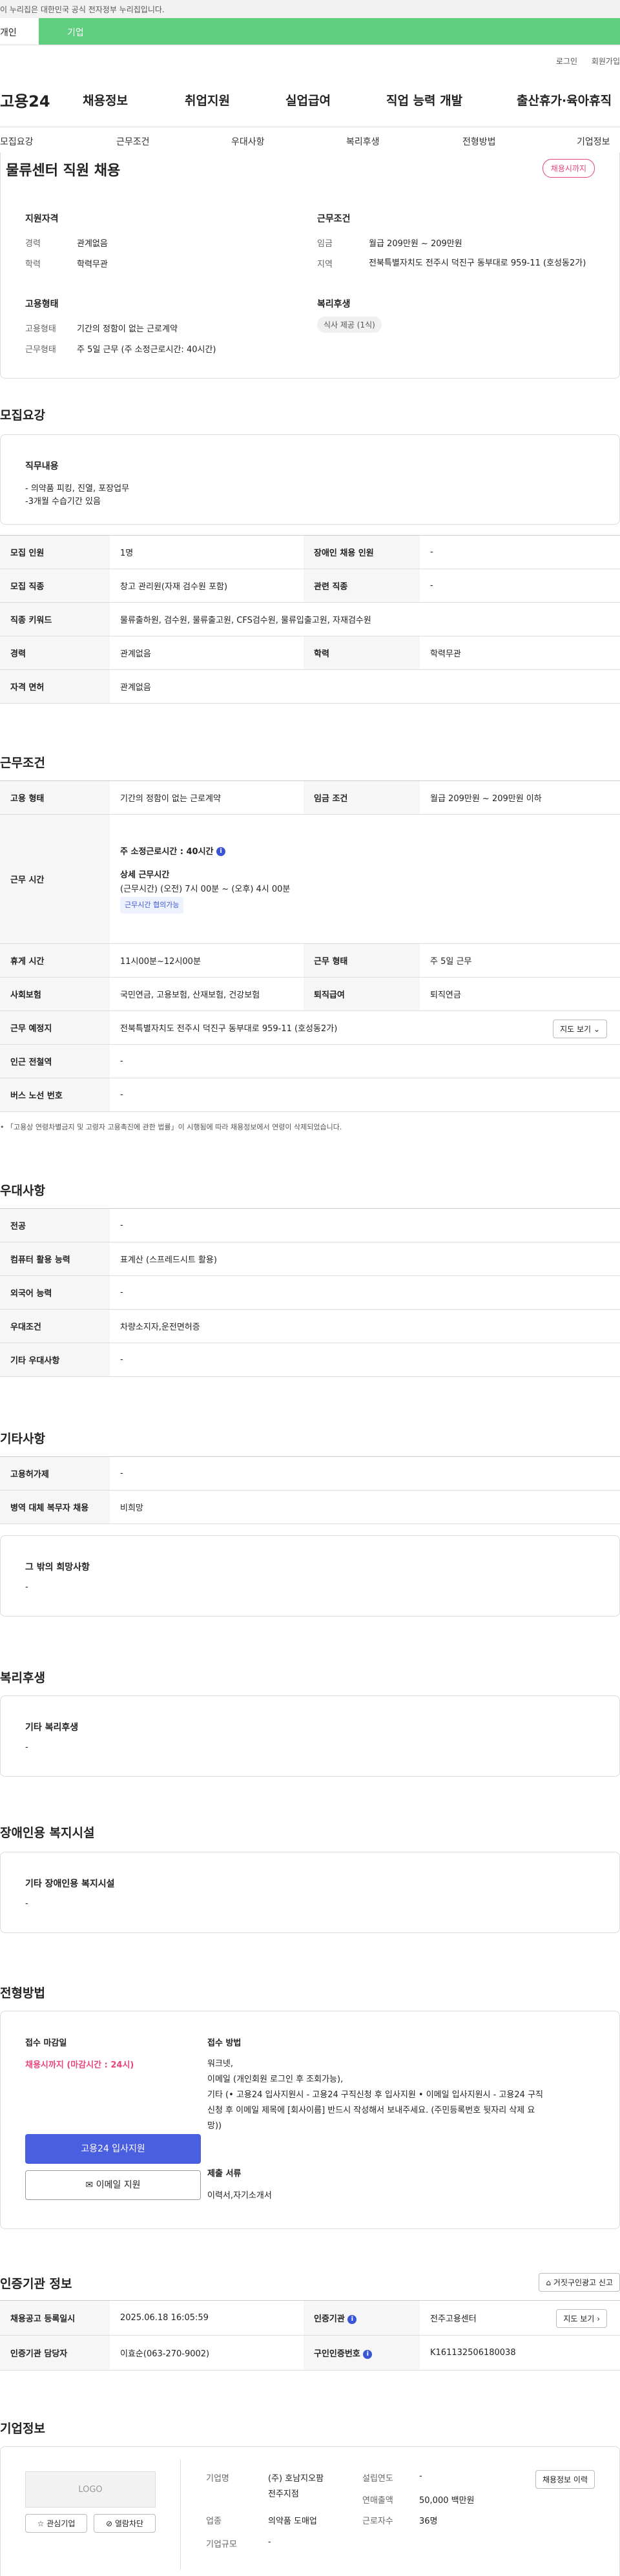 This screenshot has height=2576, width=620. I want to click on table-row: 모집 직종 창고 관리원(자재 검수원 포함) 관련 직종 -, so click(310, 586).